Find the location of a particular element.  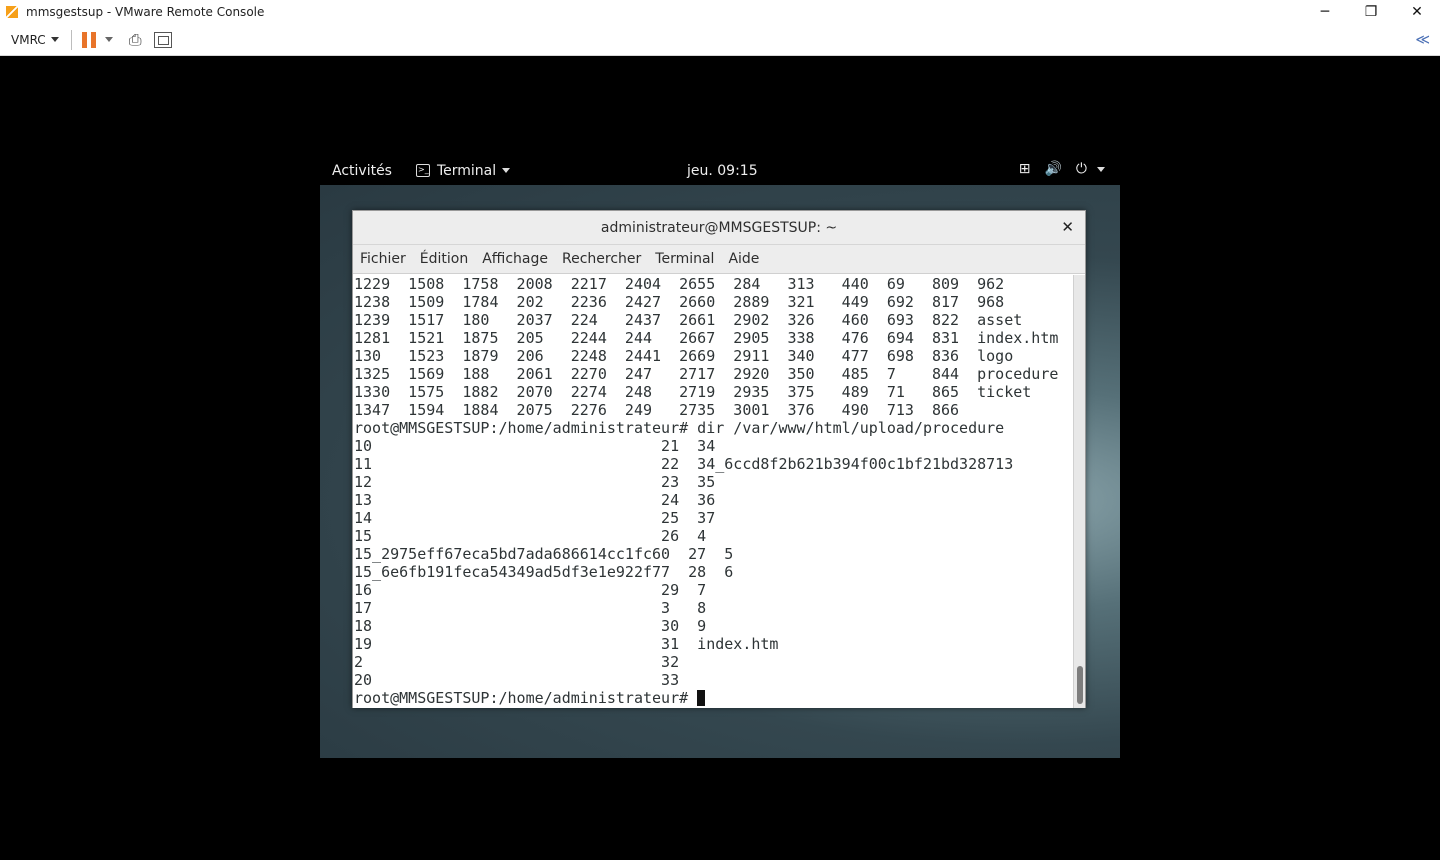

app-menu-button: >_ Terminal is located at coordinates (463, 170).